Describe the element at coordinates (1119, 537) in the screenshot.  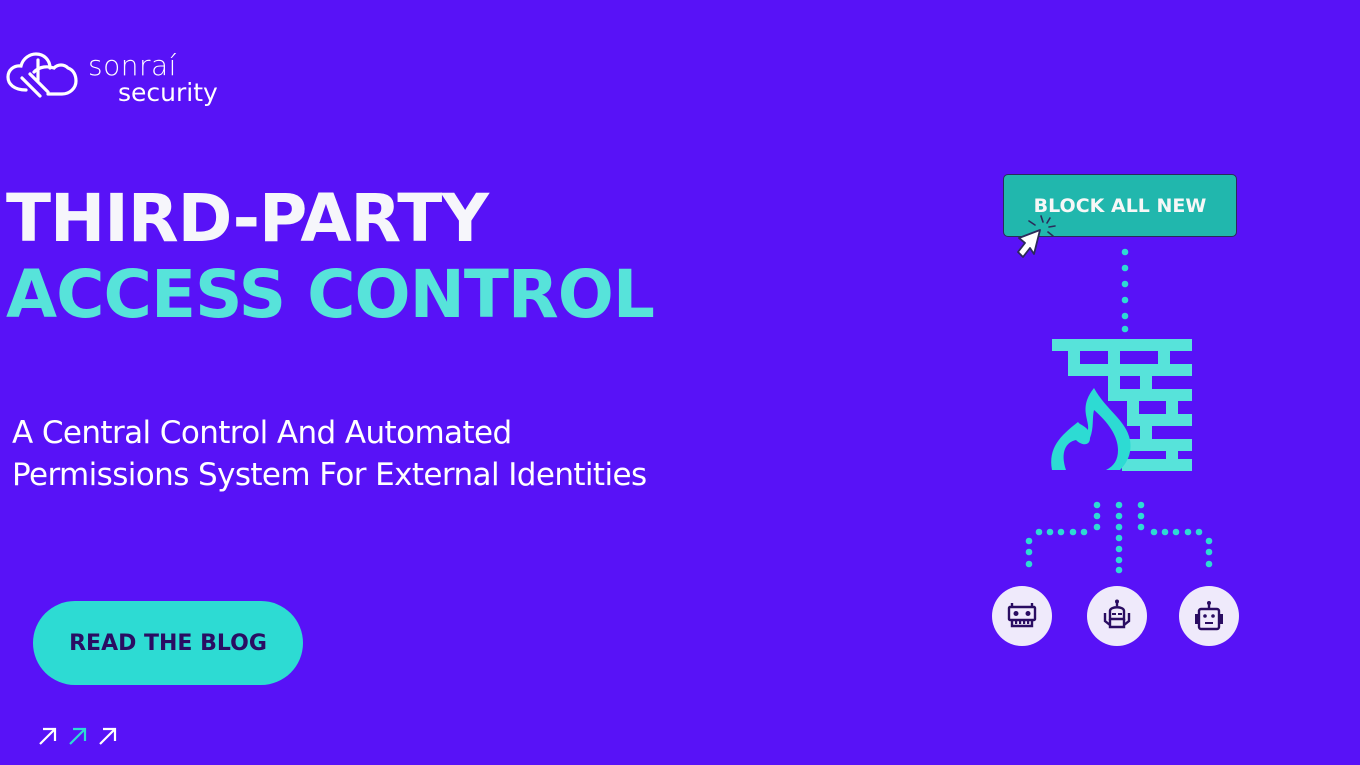
I see `connector-branches` at that location.